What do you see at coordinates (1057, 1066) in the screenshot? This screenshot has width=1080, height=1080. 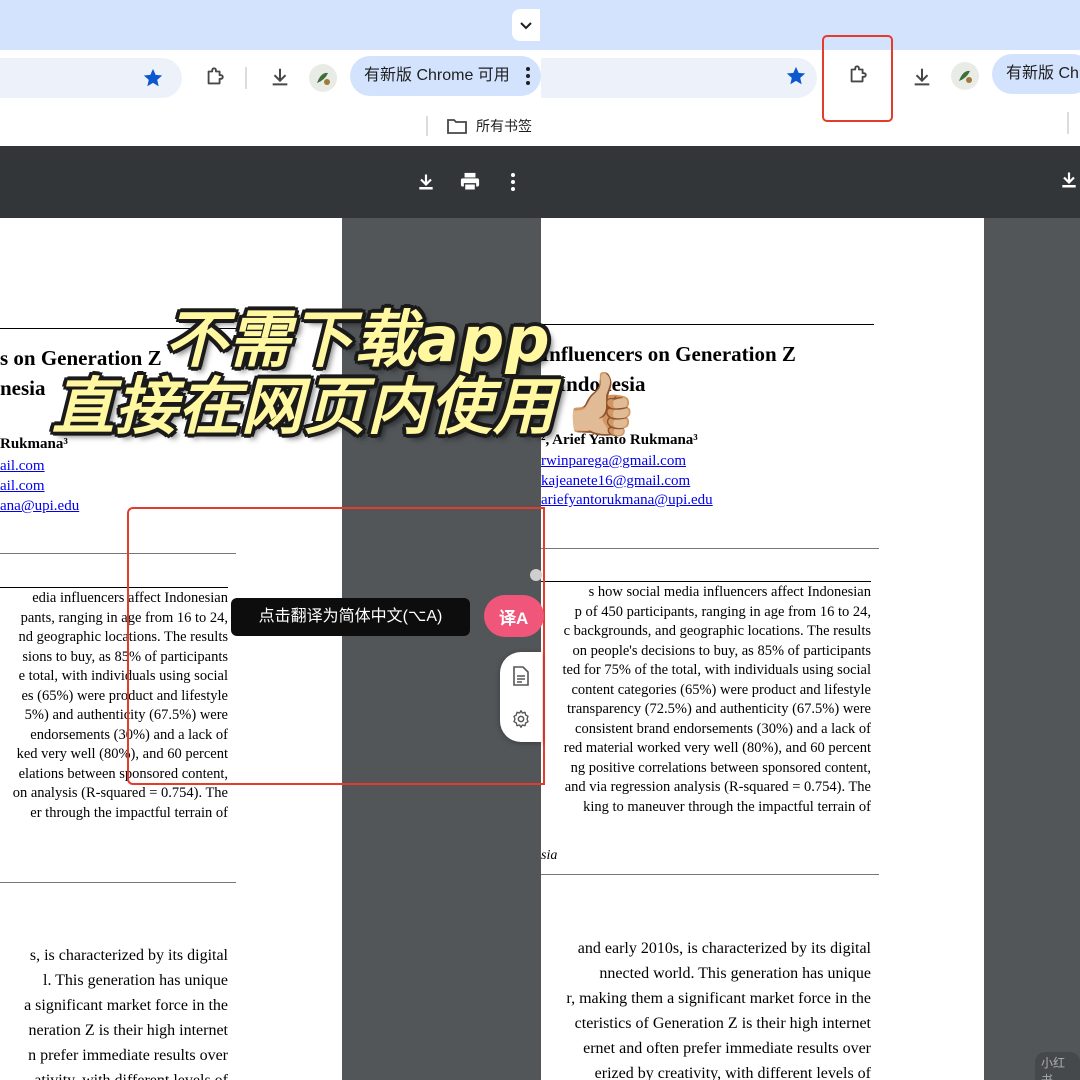 I see `watermark: 小红书` at bounding box center [1057, 1066].